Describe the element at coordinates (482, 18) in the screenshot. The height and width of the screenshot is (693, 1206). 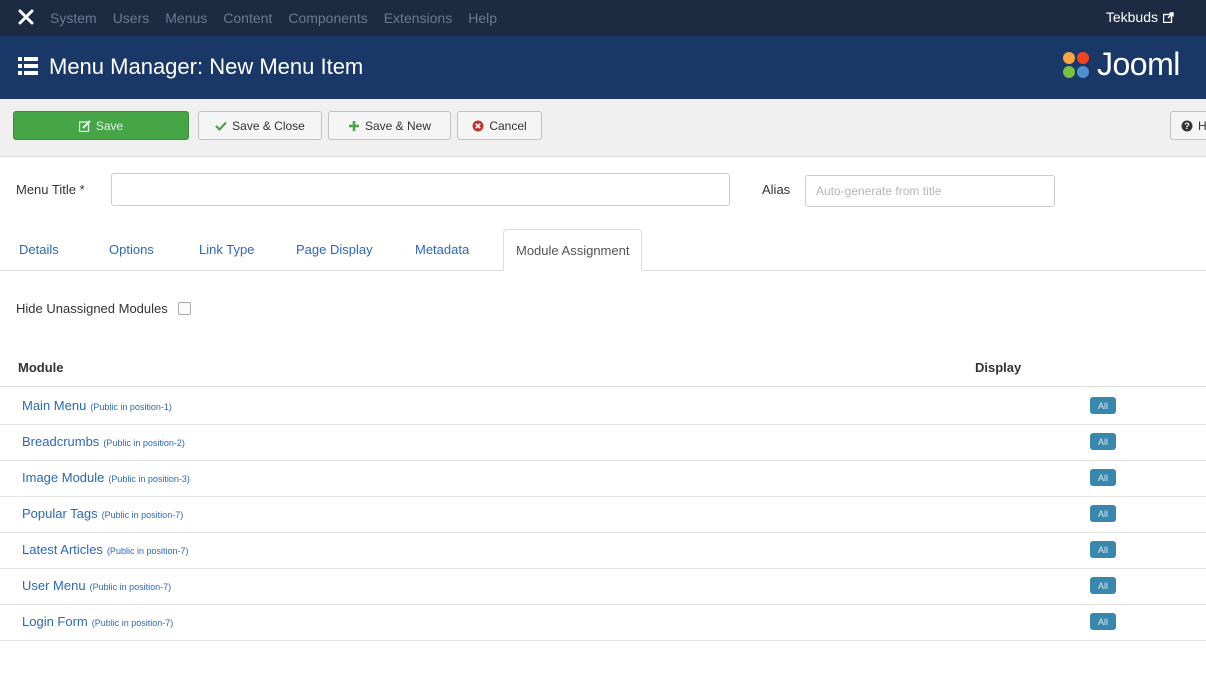
I see `menu-help: Help` at that location.